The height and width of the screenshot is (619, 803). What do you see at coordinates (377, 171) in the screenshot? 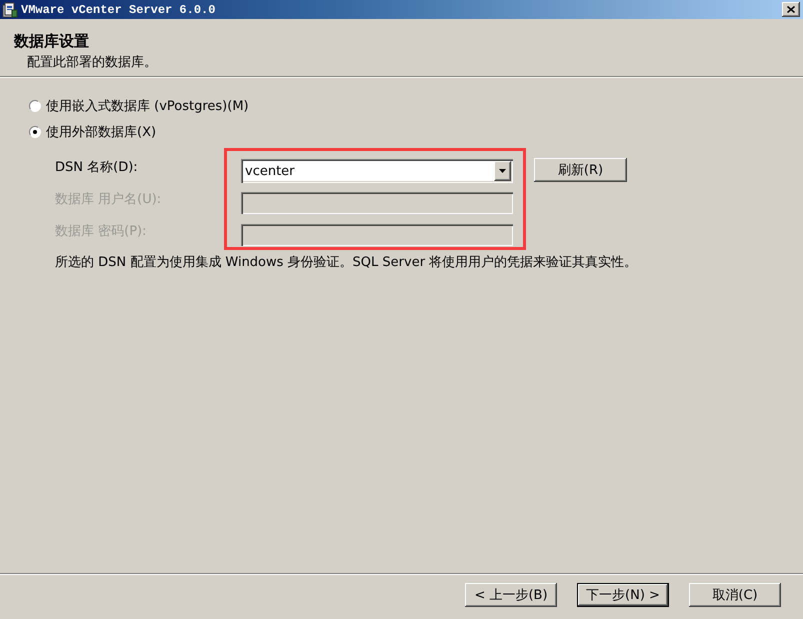
I see `dsn-dropdown: vcenter` at bounding box center [377, 171].